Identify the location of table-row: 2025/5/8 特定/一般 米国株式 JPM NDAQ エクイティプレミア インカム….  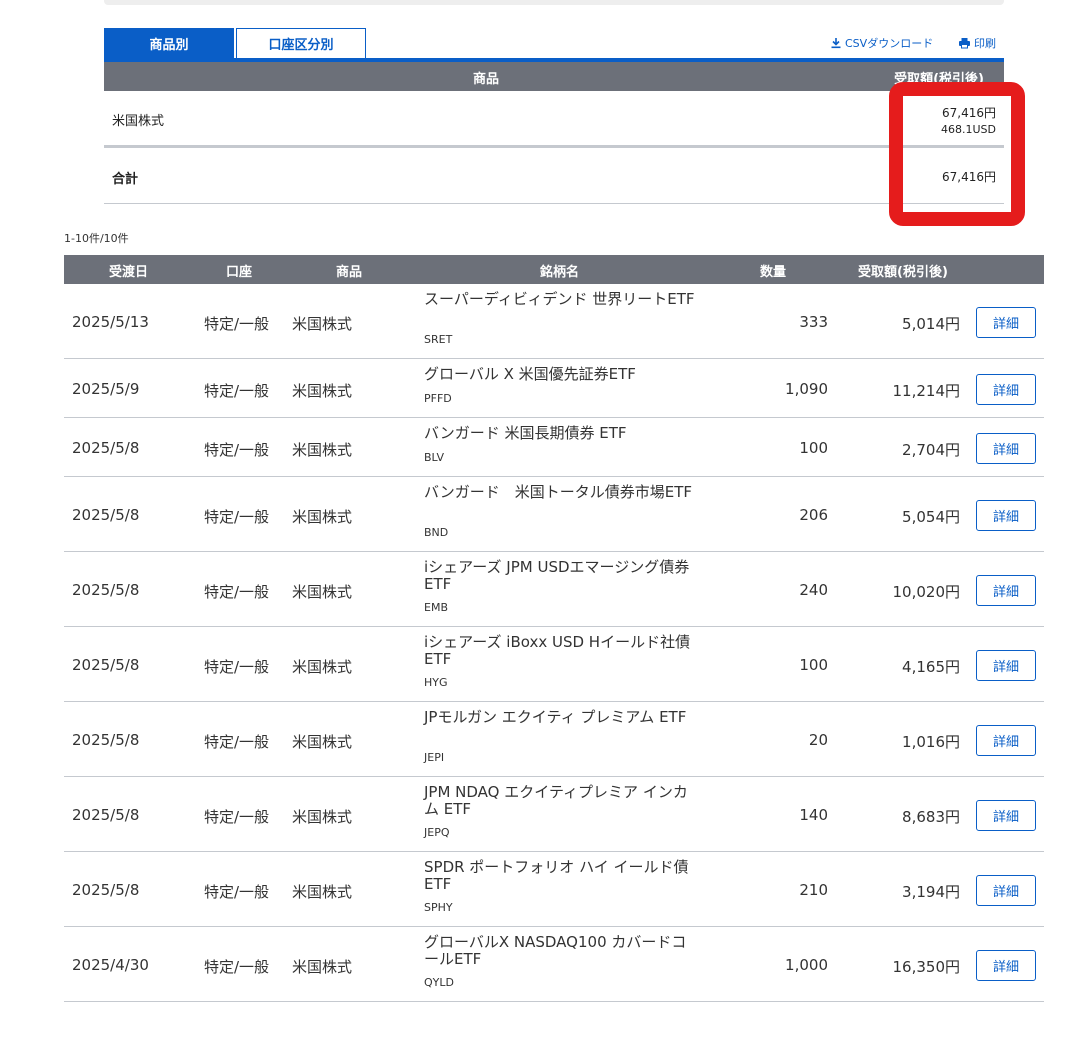
(554, 814).